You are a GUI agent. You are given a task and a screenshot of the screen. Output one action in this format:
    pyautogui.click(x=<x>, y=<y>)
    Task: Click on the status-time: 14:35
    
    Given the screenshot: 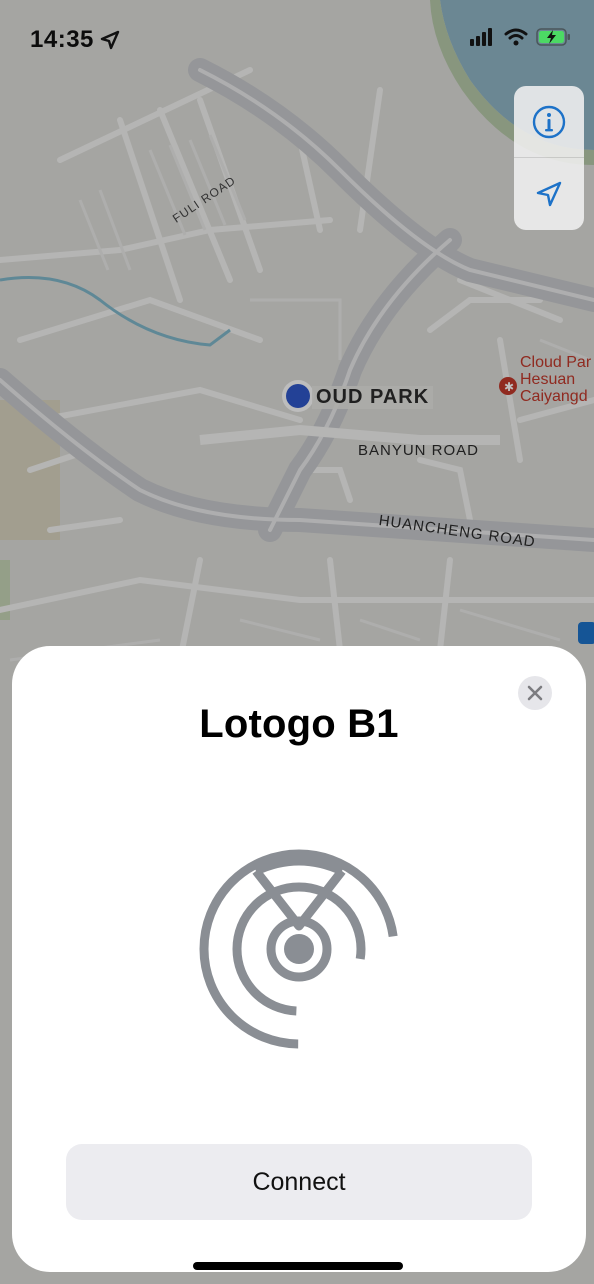 What is the action you would take?
    pyautogui.click(x=62, y=39)
    